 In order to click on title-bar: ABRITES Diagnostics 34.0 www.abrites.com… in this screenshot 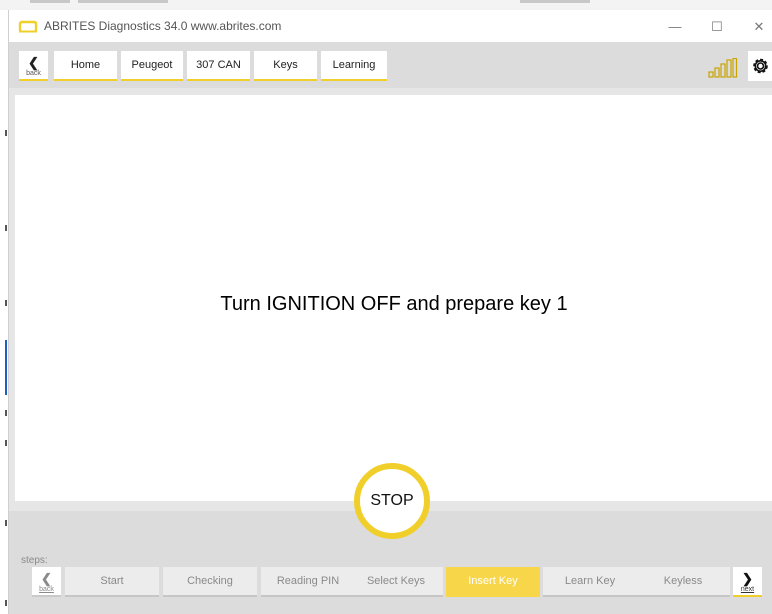, I will do `click(390, 26)`.